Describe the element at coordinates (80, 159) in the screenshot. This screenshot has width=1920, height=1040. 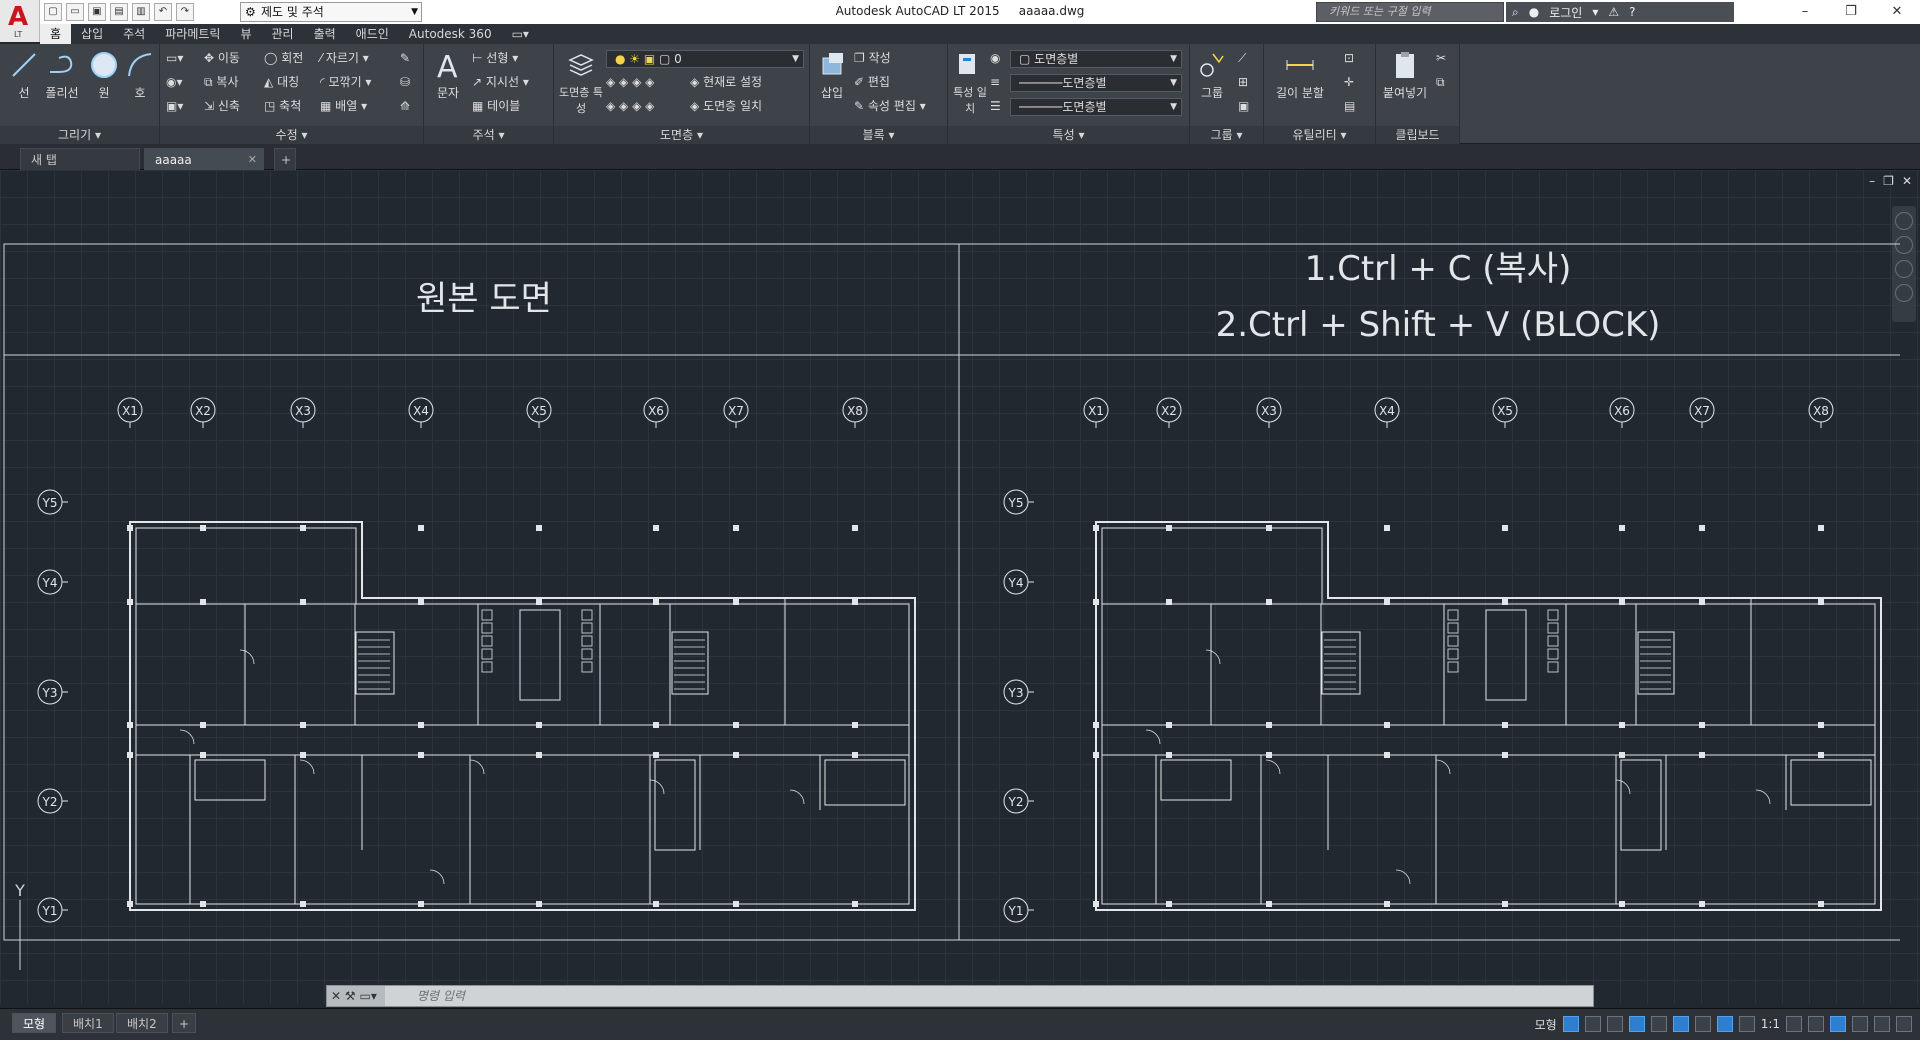
I see `file-tab-new: 새 탭` at that location.